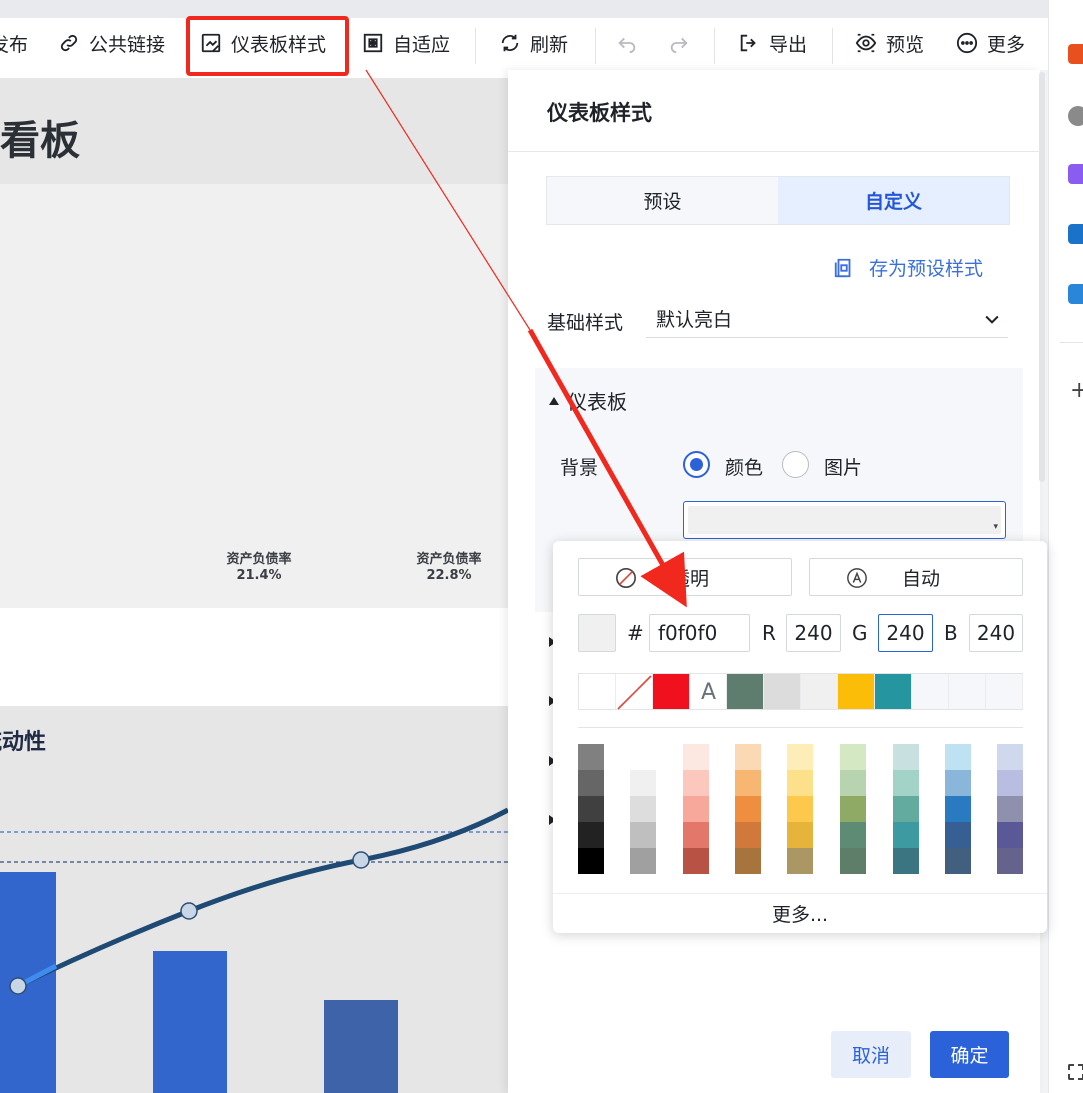  What do you see at coordinates (406, 43) in the screenshot?
I see `adaptive-button: 自适应` at bounding box center [406, 43].